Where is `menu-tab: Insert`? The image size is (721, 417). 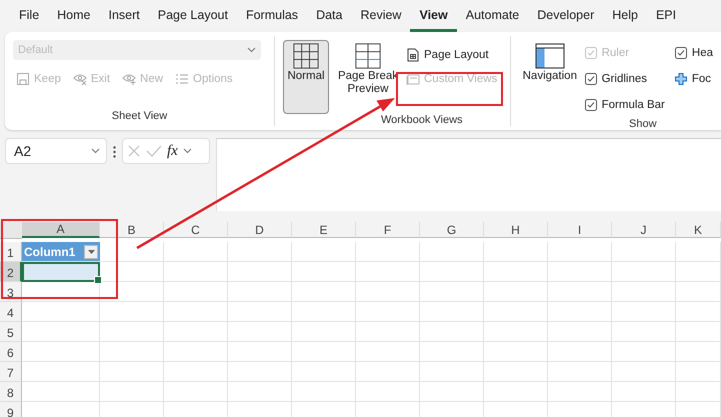 menu-tab: Insert is located at coordinates (124, 16).